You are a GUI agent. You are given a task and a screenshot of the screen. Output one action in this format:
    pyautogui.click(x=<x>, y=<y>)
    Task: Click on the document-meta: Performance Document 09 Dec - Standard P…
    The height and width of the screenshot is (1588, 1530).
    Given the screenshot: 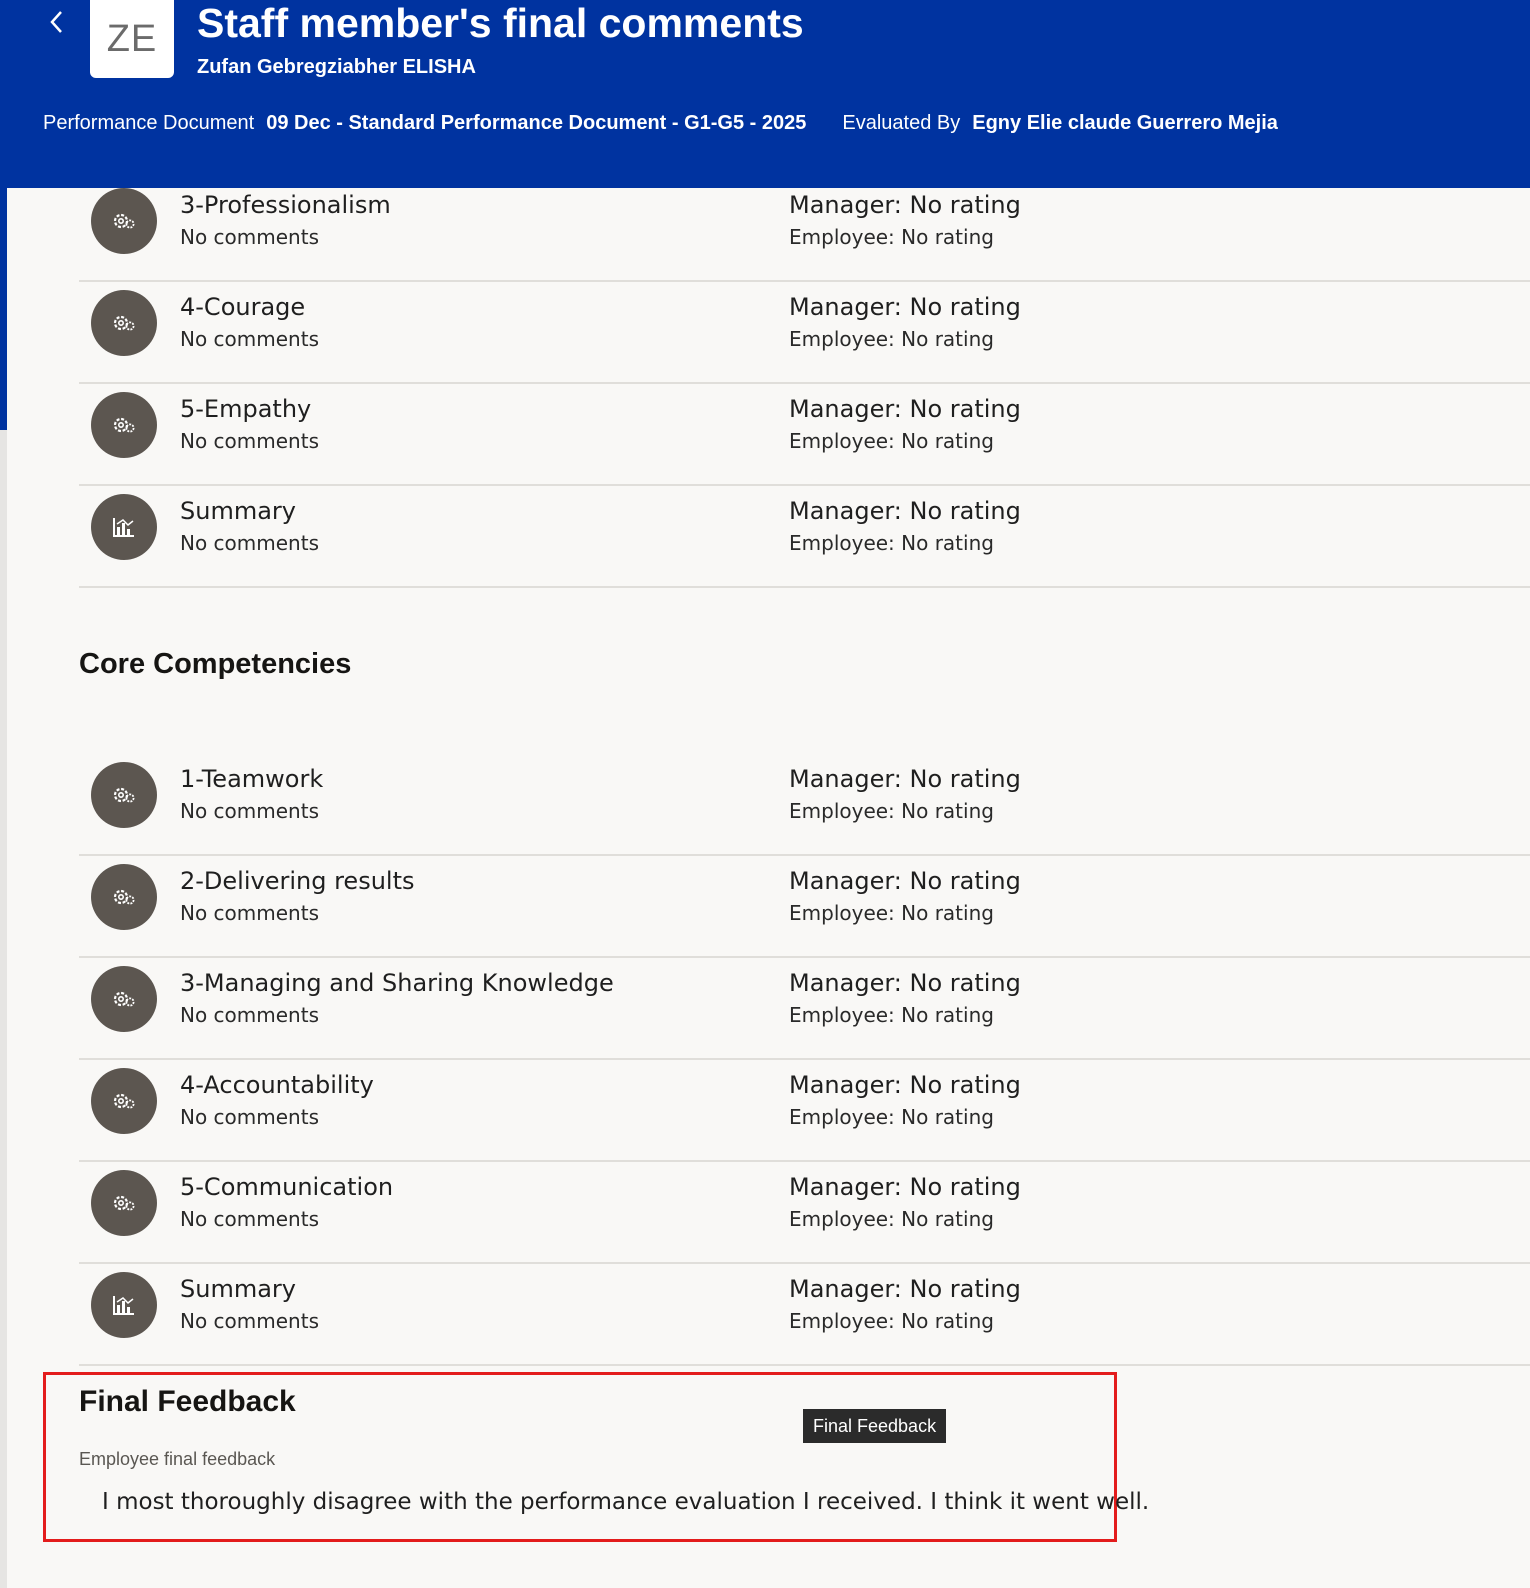 What is the action you would take?
    pyautogui.click(x=660, y=123)
    